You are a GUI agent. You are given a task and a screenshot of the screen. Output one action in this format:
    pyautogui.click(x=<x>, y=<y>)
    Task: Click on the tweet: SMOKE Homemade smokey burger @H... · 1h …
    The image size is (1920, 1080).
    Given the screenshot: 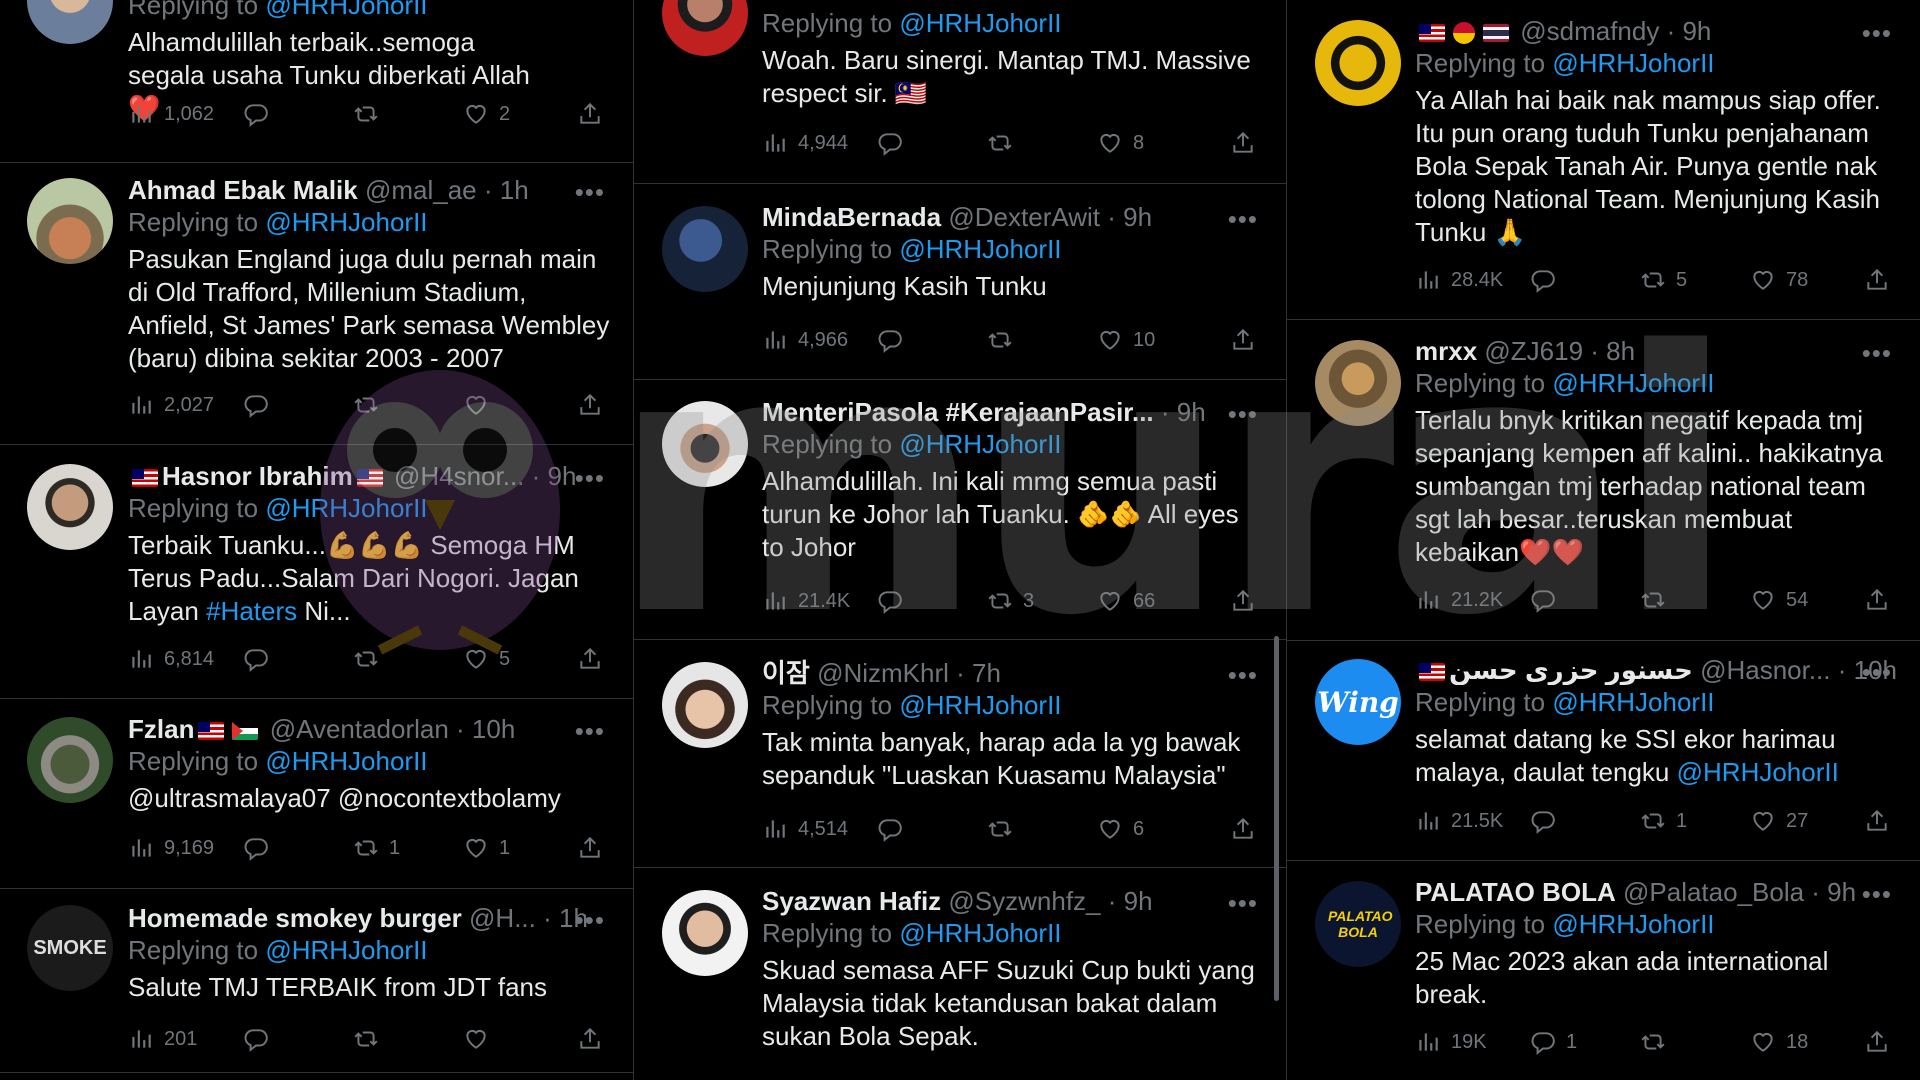 What is the action you would take?
    pyautogui.click(x=316, y=981)
    